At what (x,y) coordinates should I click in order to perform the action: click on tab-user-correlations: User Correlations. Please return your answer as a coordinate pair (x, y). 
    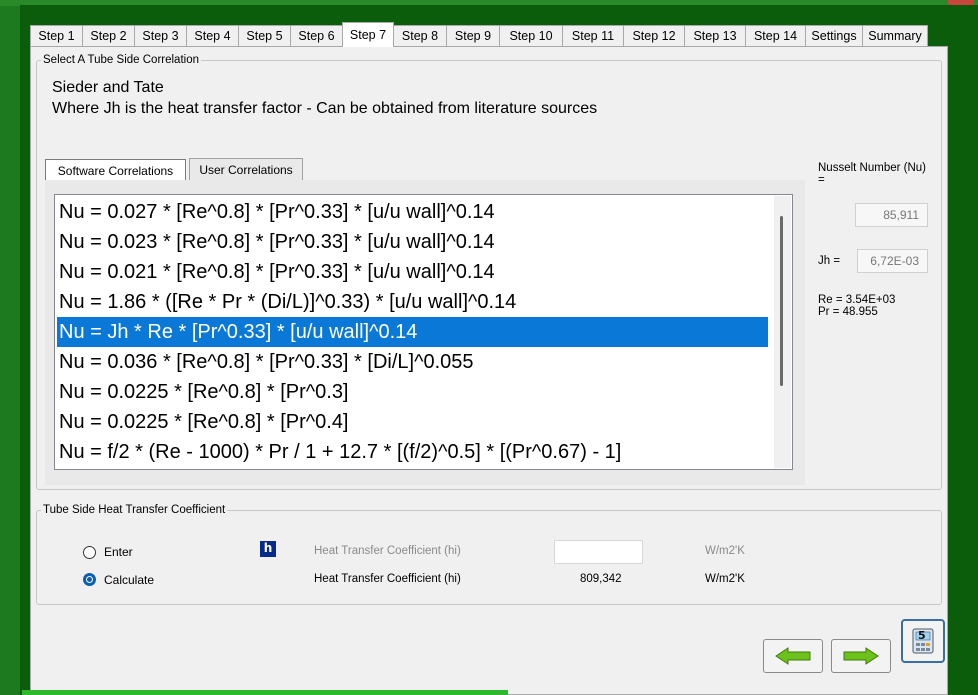
    Looking at the image, I should click on (246, 170).